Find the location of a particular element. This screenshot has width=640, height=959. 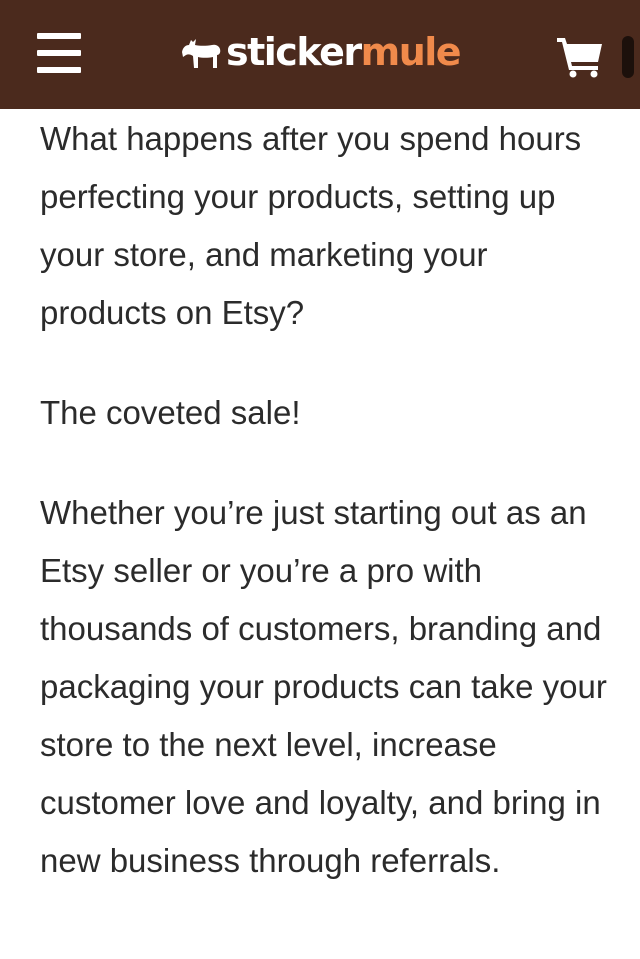

site-header: stickermule is located at coordinates (320, 54).